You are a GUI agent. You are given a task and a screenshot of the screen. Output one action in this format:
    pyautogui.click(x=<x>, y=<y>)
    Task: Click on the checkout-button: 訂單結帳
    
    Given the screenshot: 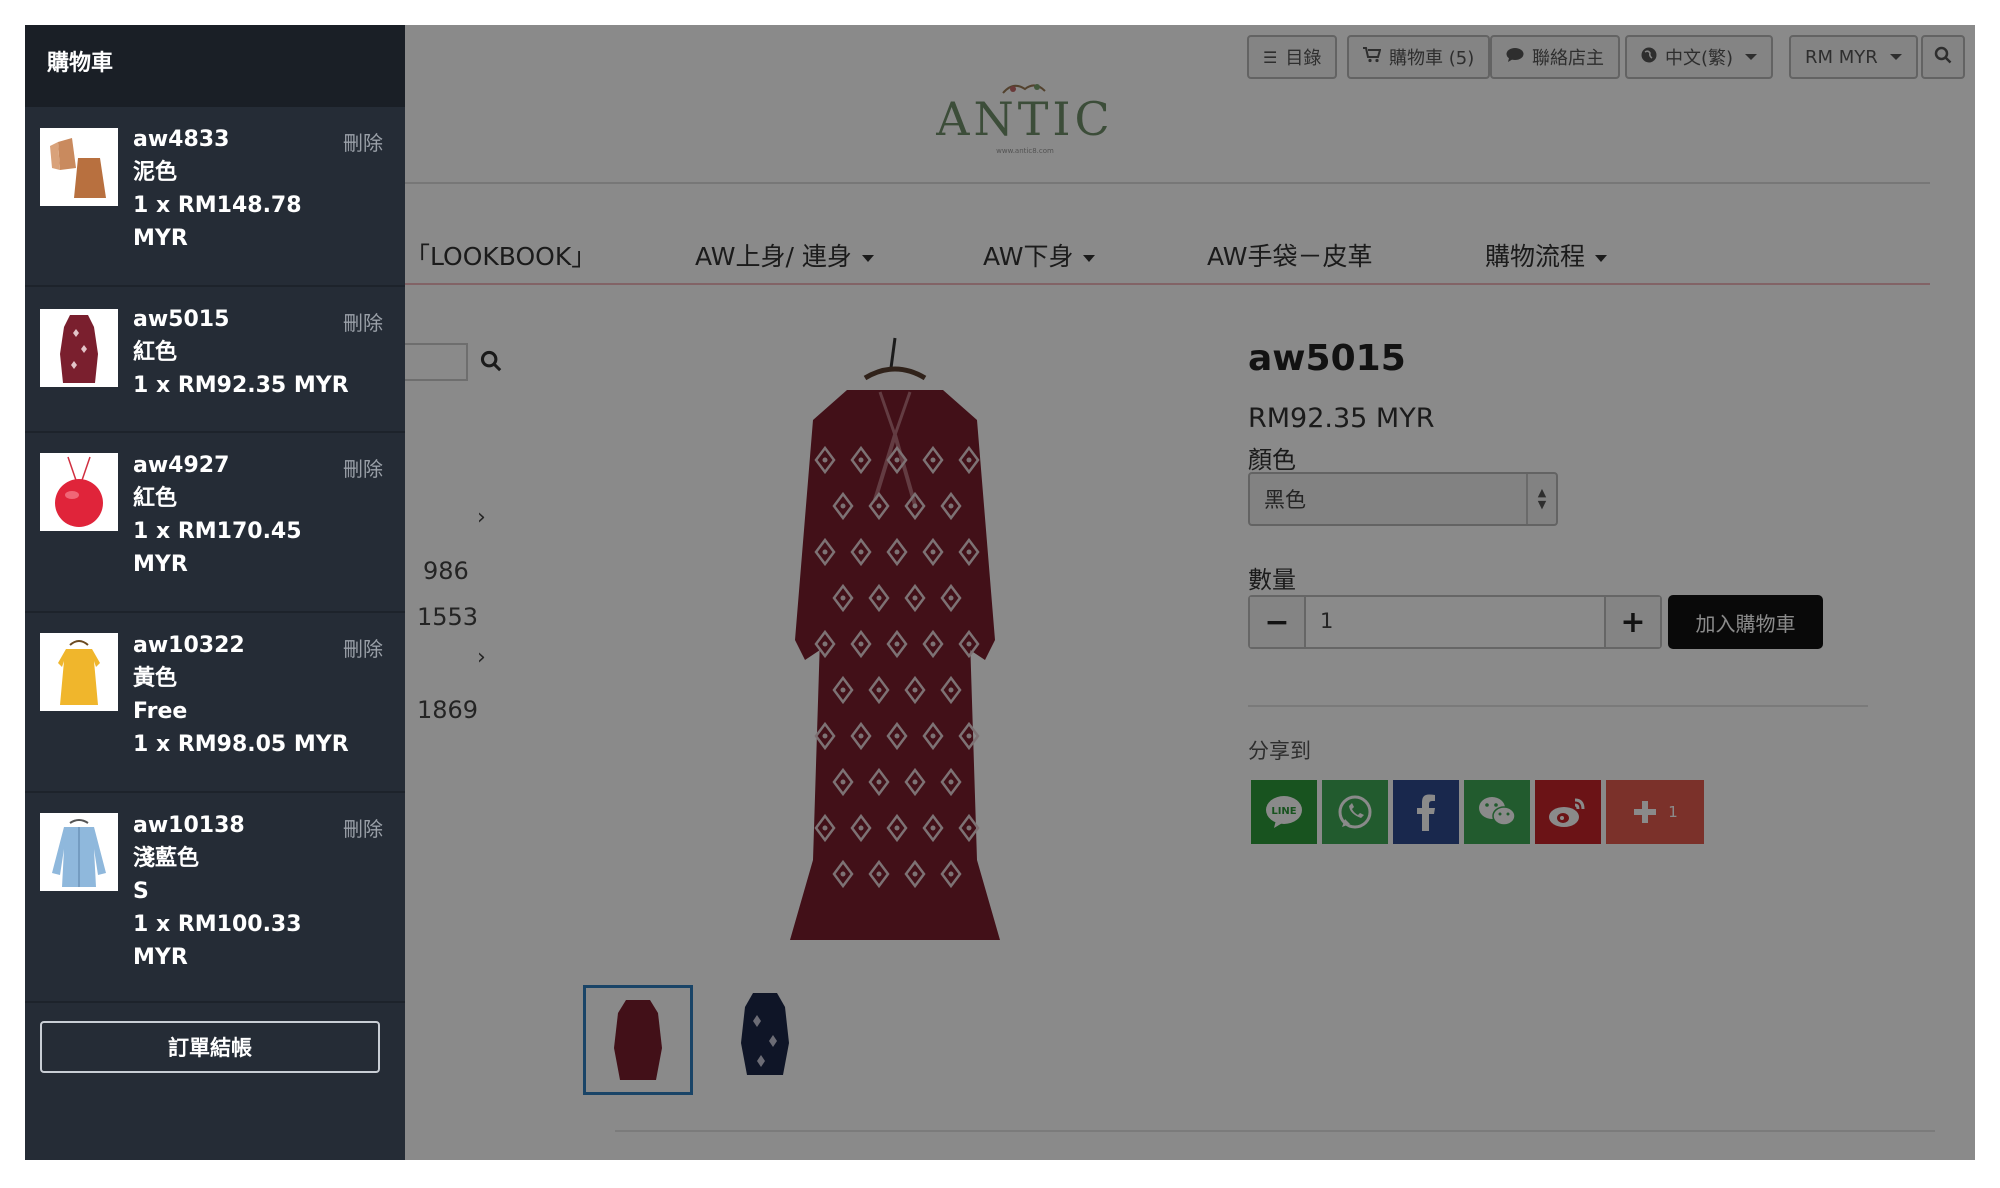 What is the action you would take?
    pyautogui.click(x=210, y=1047)
    